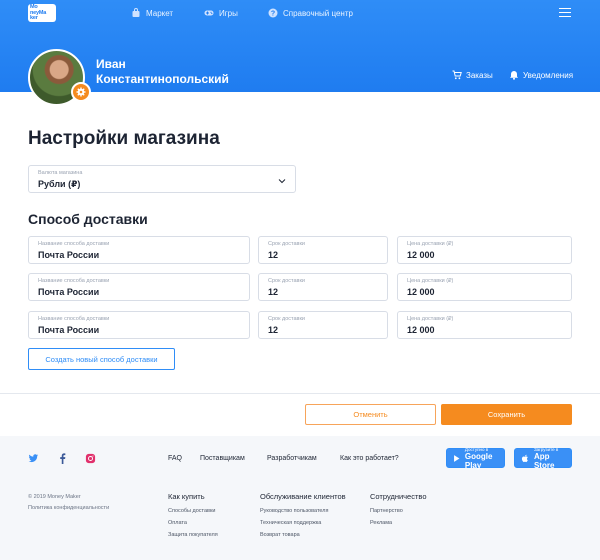  I want to click on copyright: © 2019 Money Maker, so click(54, 497).